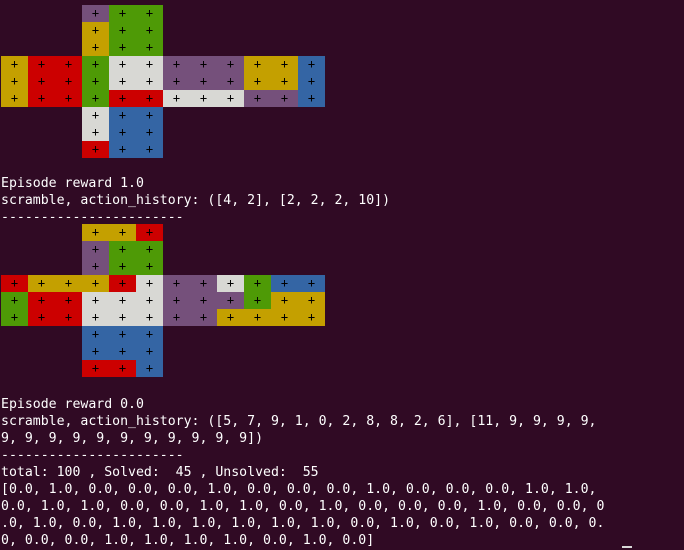 This screenshot has width=684, height=550. I want to click on episode-2-reward: Episode reward 0.0, so click(72, 404).